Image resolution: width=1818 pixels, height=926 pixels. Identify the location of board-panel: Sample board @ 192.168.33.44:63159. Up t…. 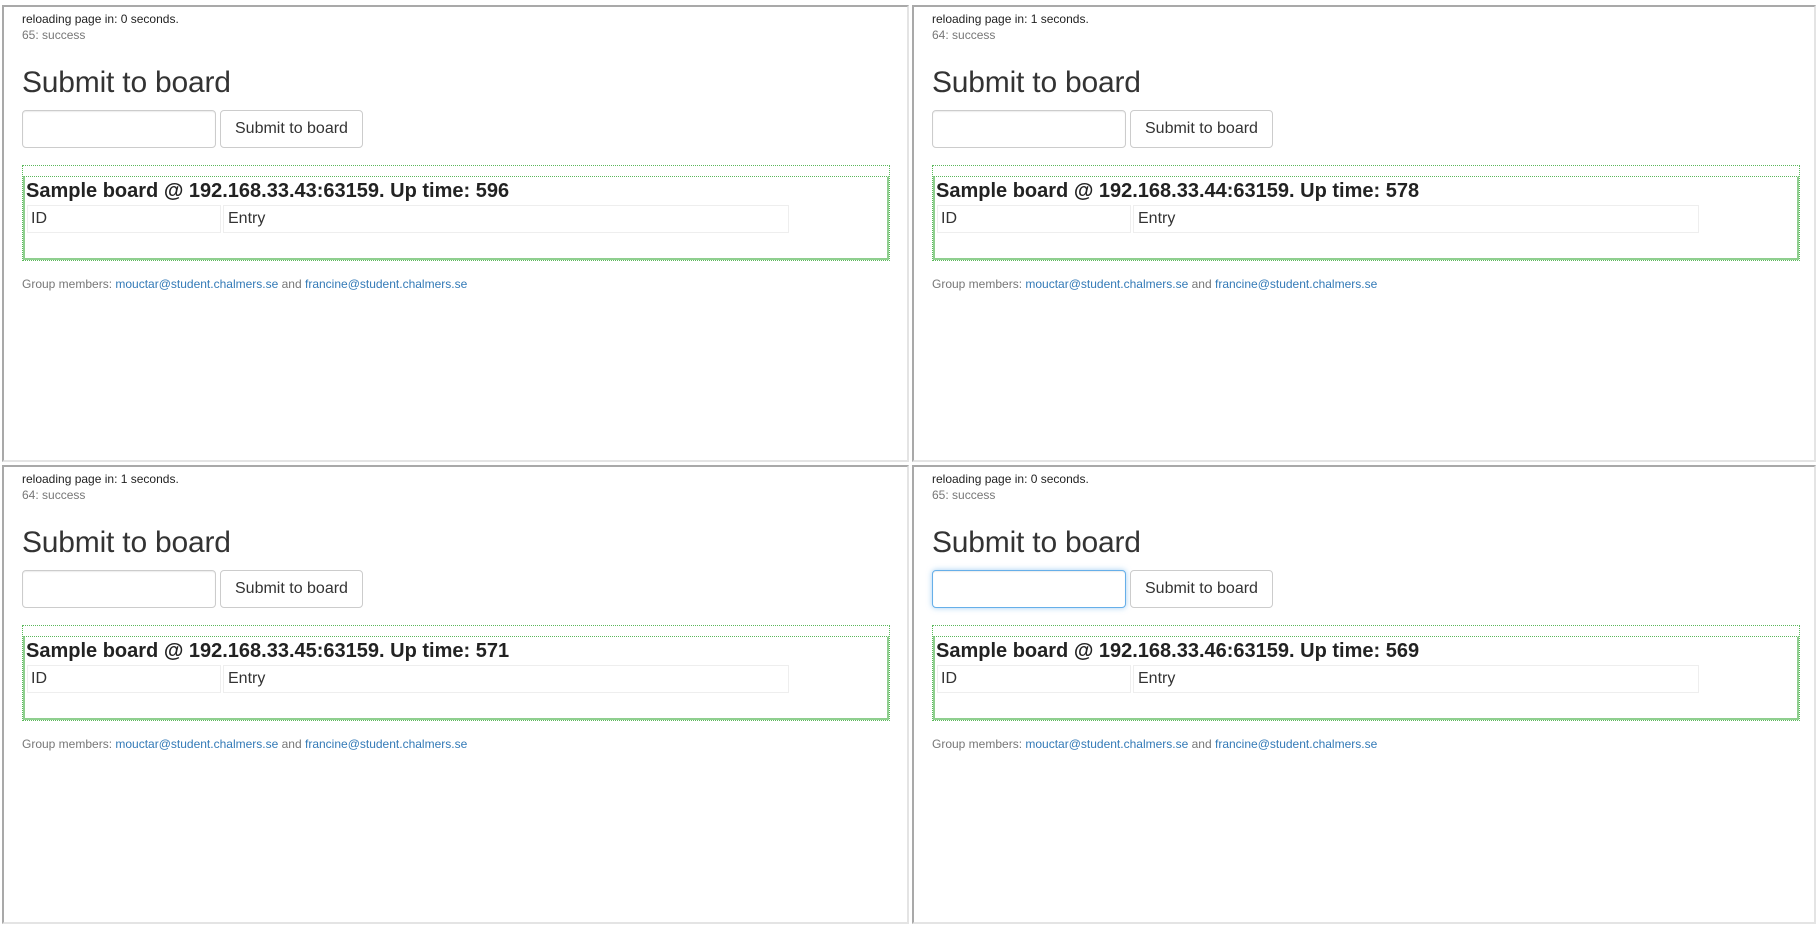
(1366, 218).